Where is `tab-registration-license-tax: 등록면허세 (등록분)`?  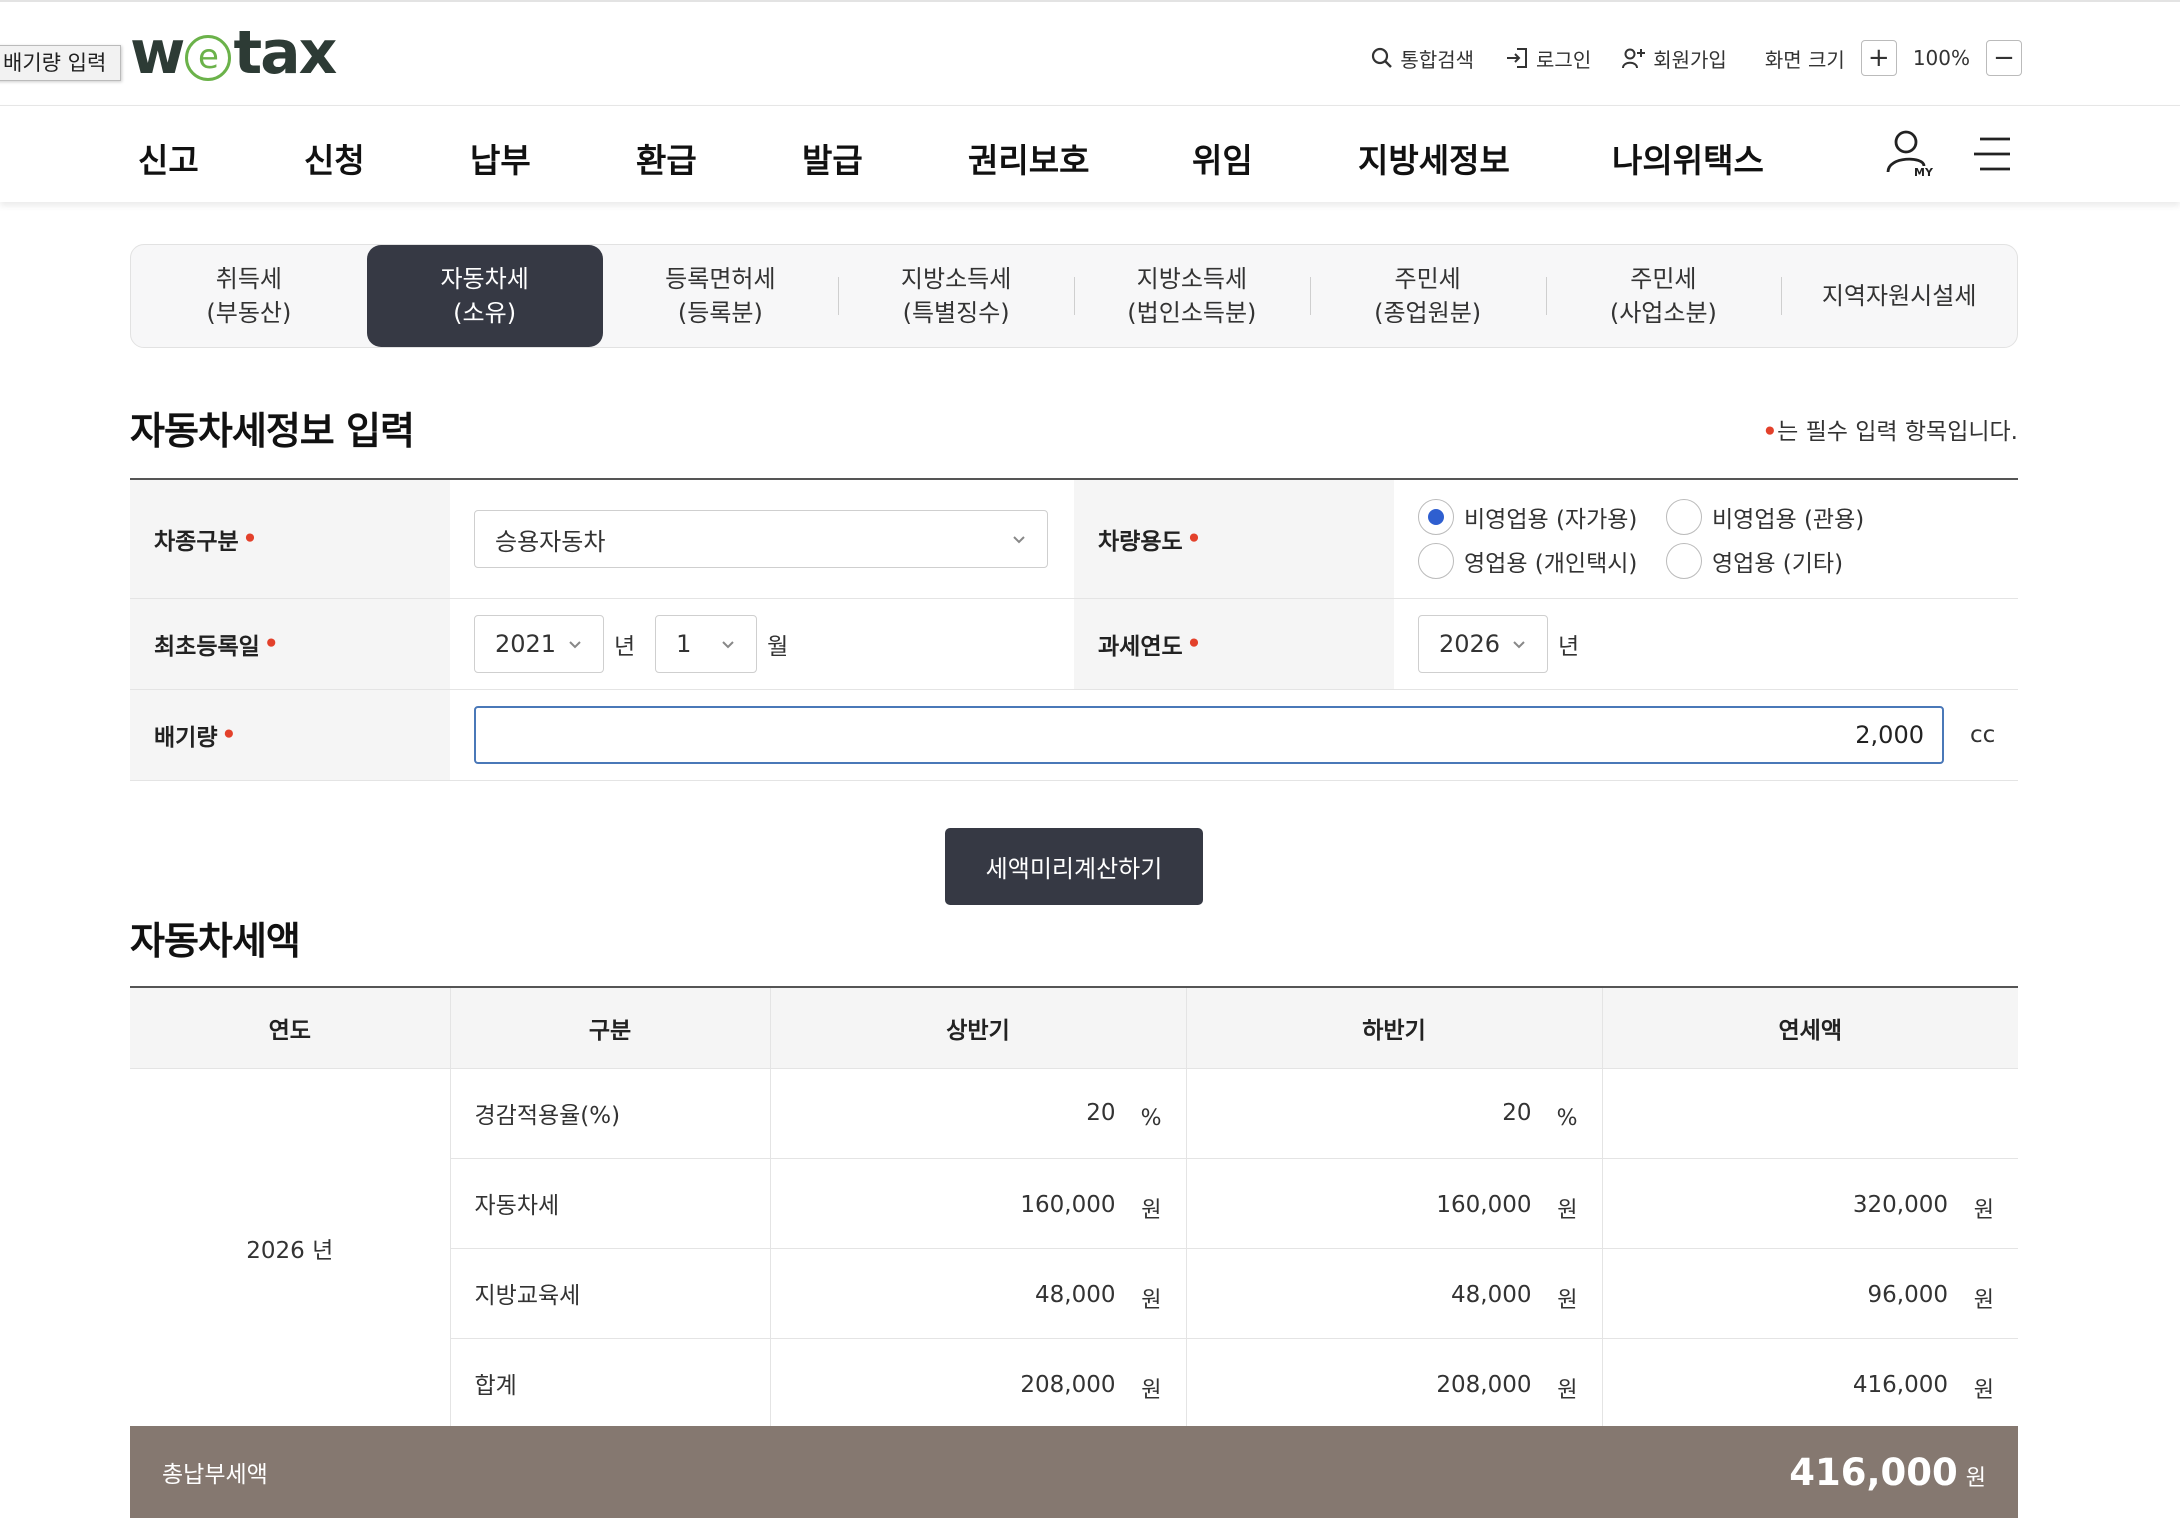 tab-registration-license-tax: 등록면허세 (등록분) is located at coordinates (721, 296).